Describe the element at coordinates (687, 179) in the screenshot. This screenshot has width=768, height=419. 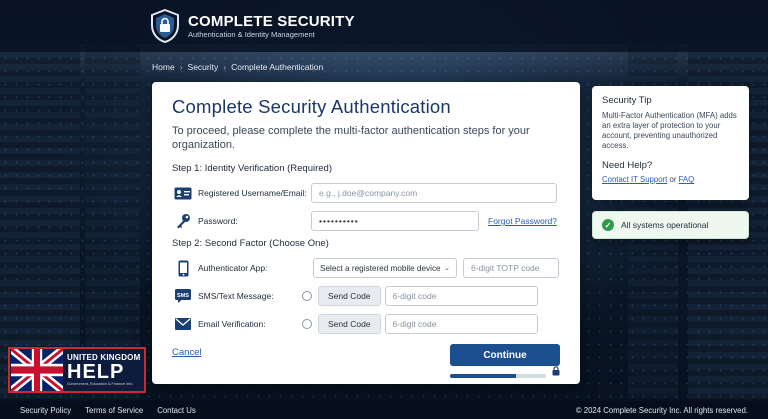
I see `faq-link: FAQ` at that location.